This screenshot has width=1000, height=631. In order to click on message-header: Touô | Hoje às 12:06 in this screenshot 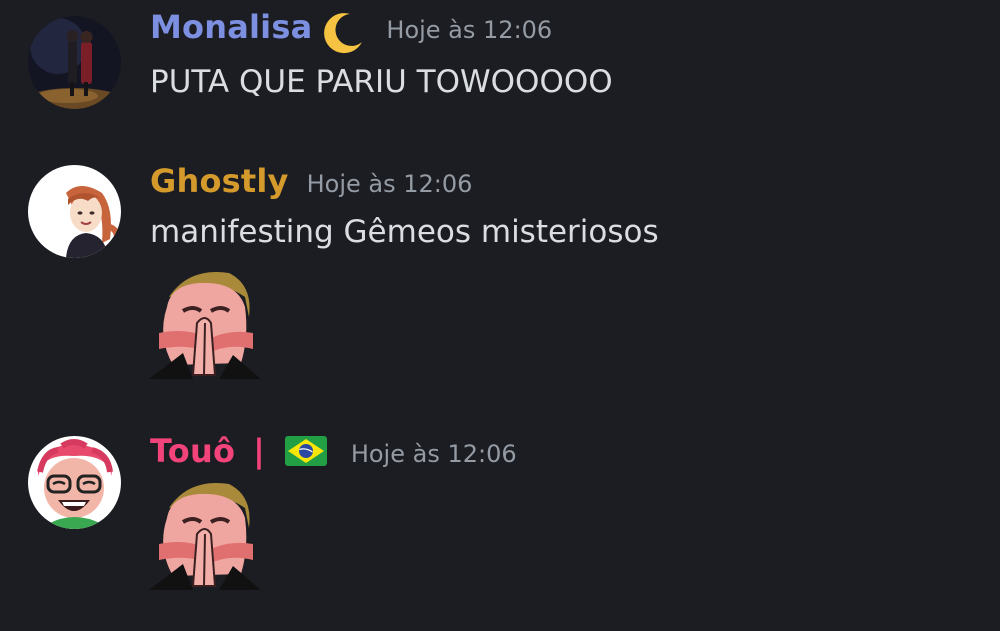, I will do `click(333, 451)`.